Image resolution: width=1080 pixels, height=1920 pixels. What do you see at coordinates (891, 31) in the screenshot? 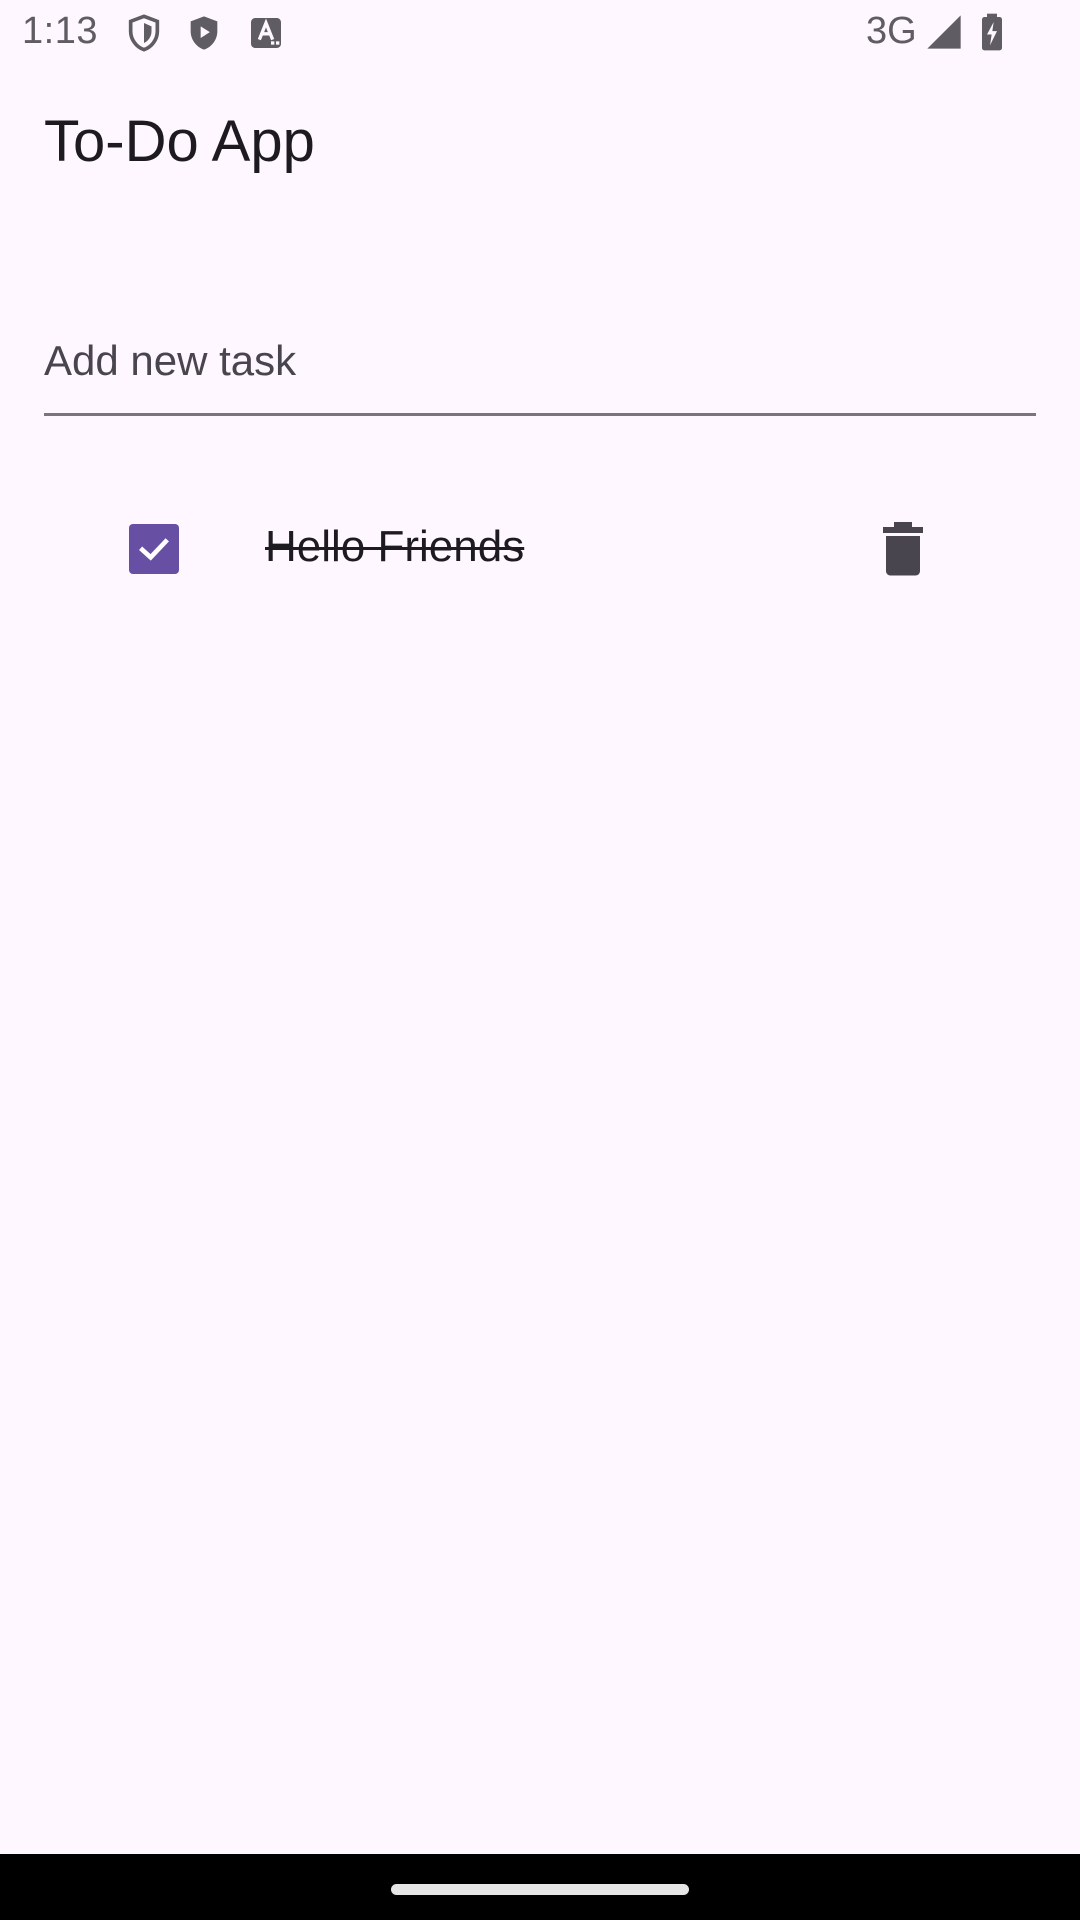
I see `network-type: 3G` at bounding box center [891, 31].